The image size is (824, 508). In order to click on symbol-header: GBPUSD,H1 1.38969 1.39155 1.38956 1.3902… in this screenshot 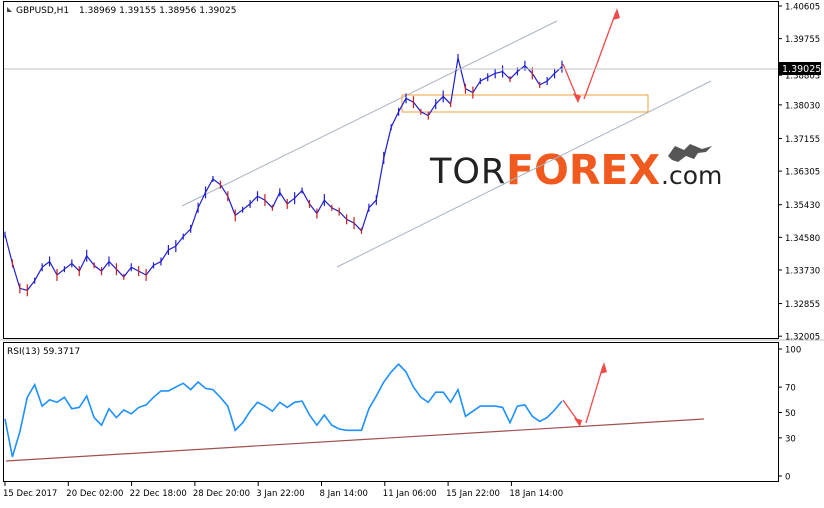, I will do `click(121, 11)`.